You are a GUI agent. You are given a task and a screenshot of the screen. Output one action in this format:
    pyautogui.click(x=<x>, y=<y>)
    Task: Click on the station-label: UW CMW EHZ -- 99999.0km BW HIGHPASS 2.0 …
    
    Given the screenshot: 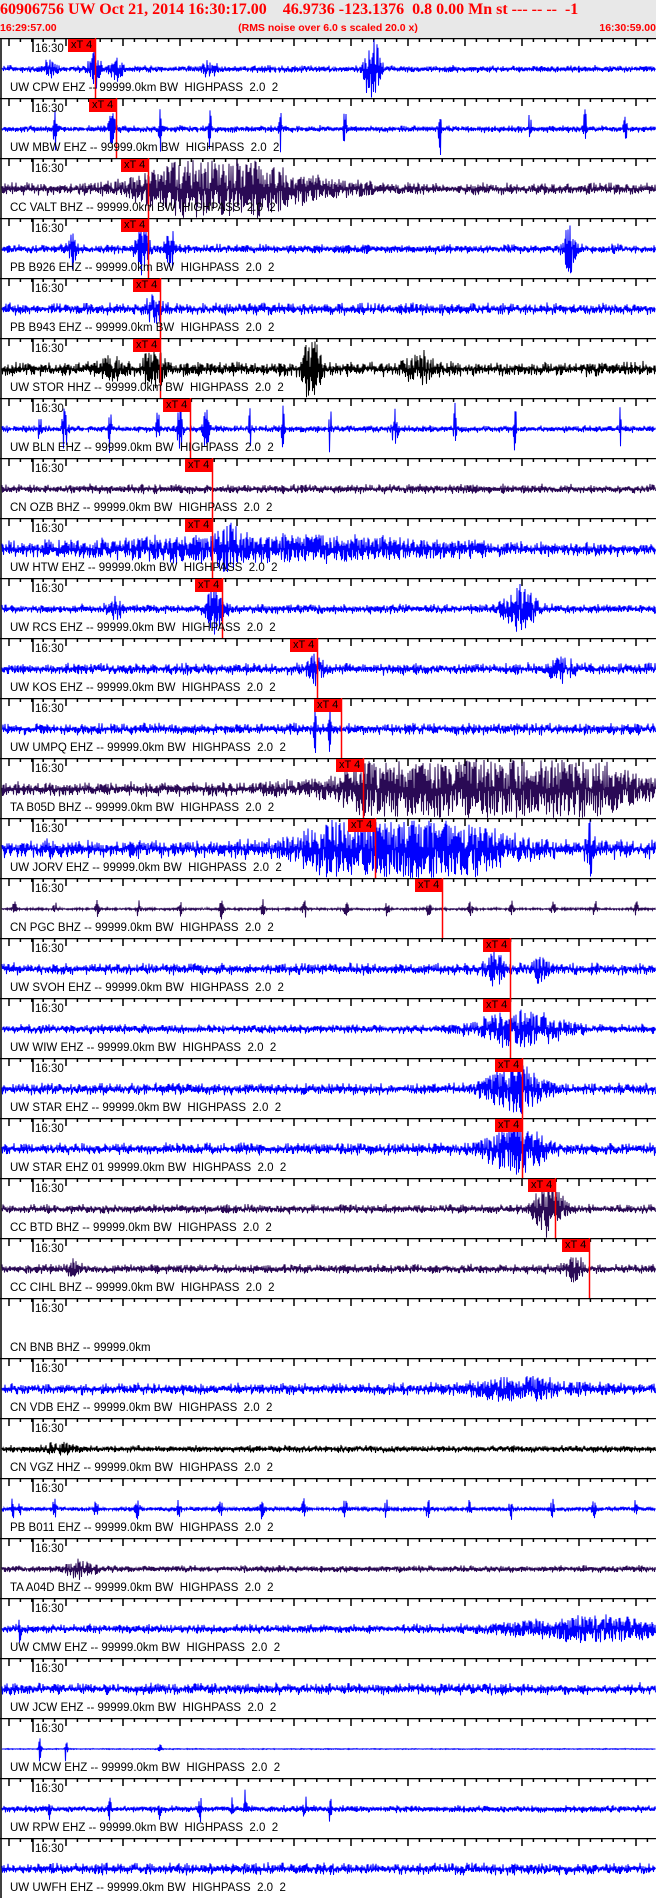 What is the action you would take?
    pyautogui.click(x=145, y=1648)
    